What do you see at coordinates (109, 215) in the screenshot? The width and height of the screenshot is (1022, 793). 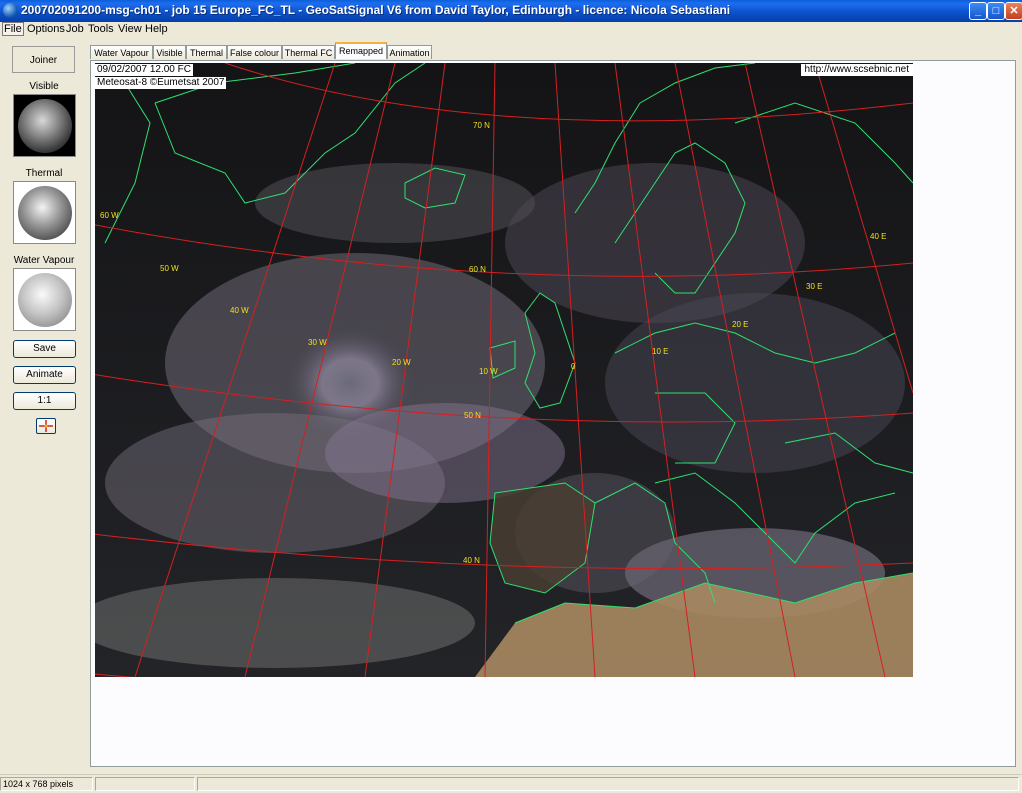 I see `lon-label-60w: 60 W` at bounding box center [109, 215].